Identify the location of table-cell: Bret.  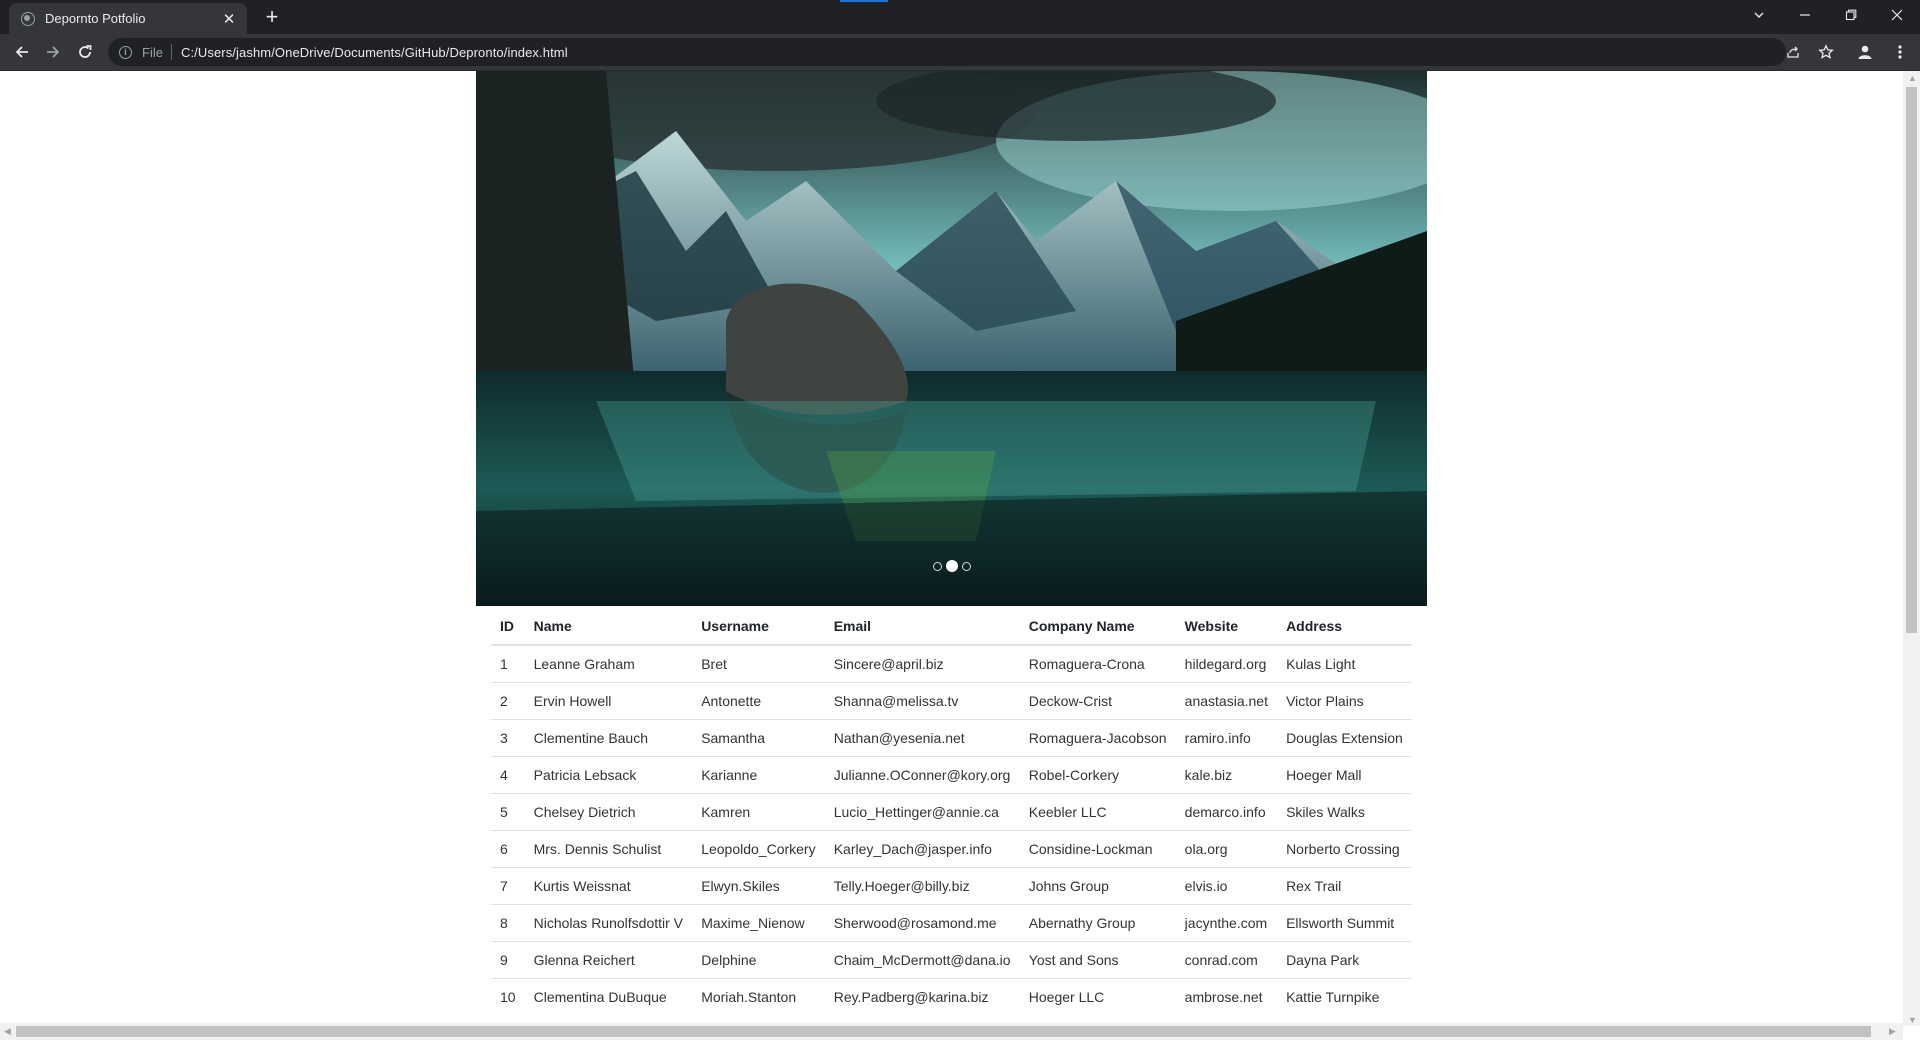
(758, 663).